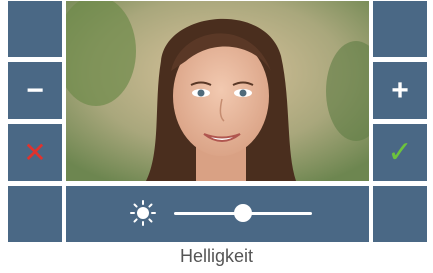  Describe the element at coordinates (216, 256) in the screenshot. I see `setting-label: Helligkeit` at that location.